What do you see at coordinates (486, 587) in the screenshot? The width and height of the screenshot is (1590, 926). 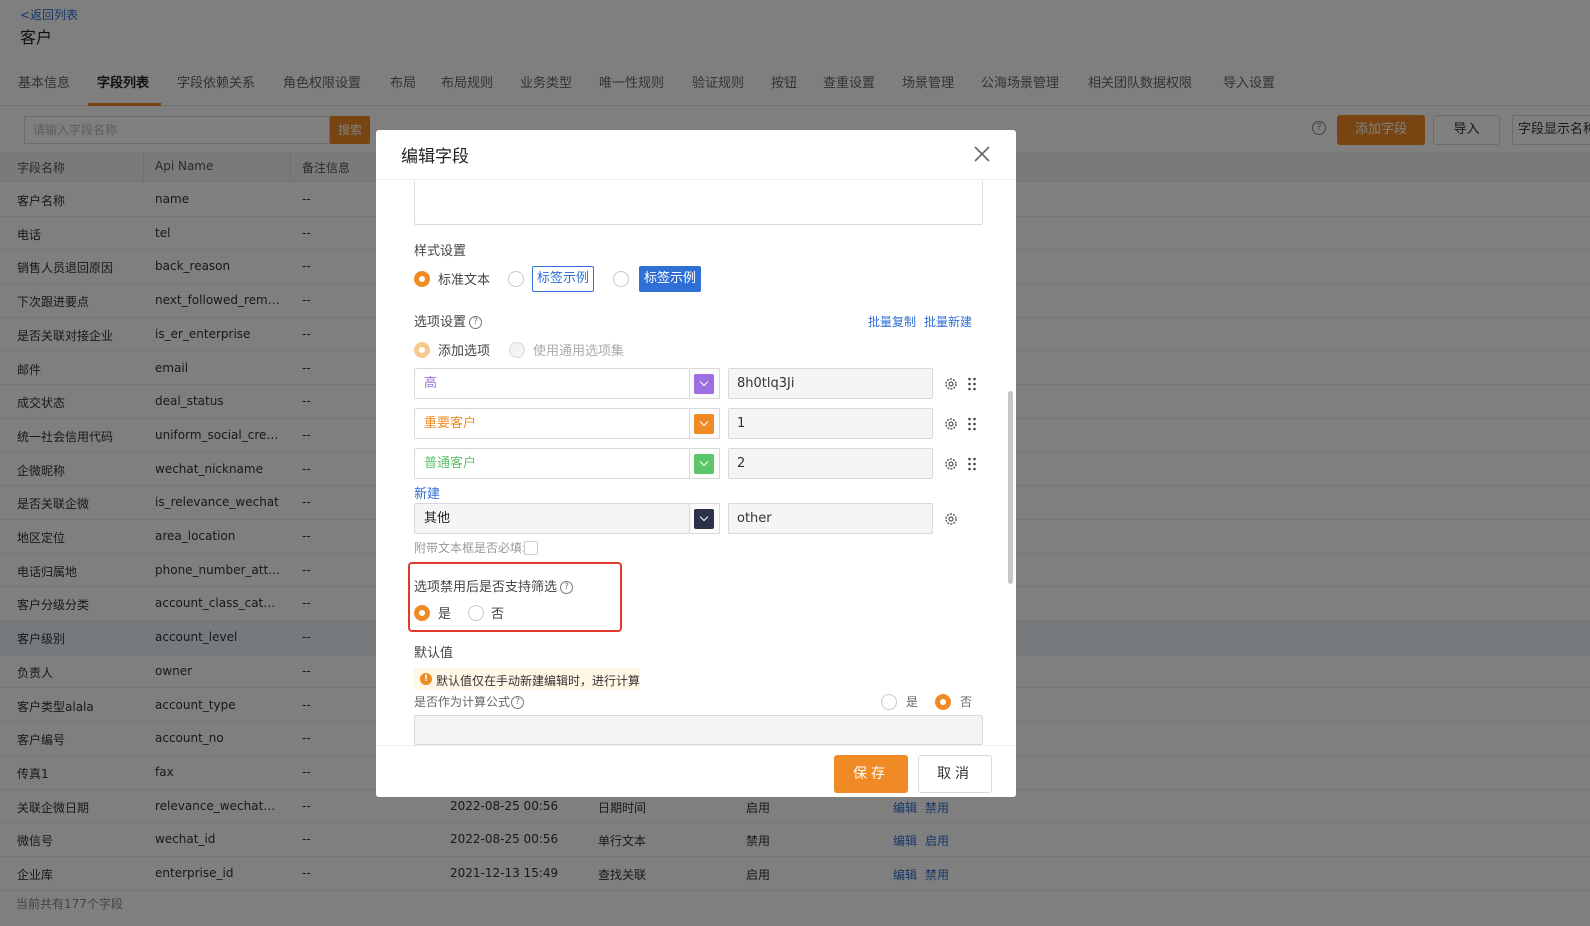 I see `disabled-filter-text: 选项禁用后是否支持筛选` at bounding box center [486, 587].